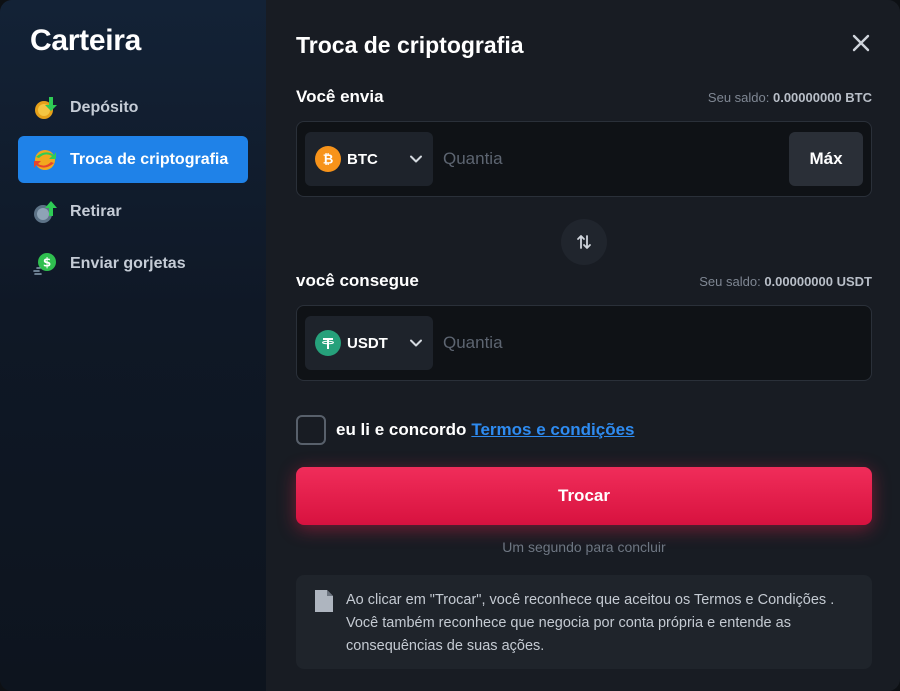 This screenshot has height=691, width=900. I want to click on sidebar-title: Carteira, so click(85, 40).